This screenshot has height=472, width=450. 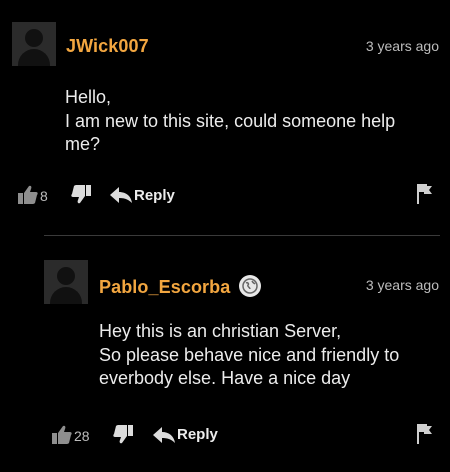 What do you see at coordinates (164, 287) in the screenshot?
I see `comment-username: Pablo_Escorba` at bounding box center [164, 287].